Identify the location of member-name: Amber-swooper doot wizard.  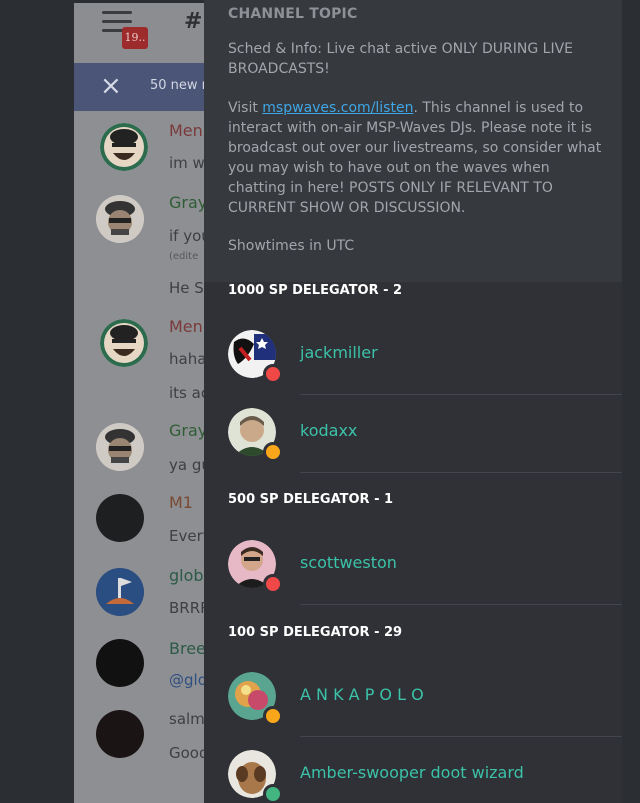
(412, 772).